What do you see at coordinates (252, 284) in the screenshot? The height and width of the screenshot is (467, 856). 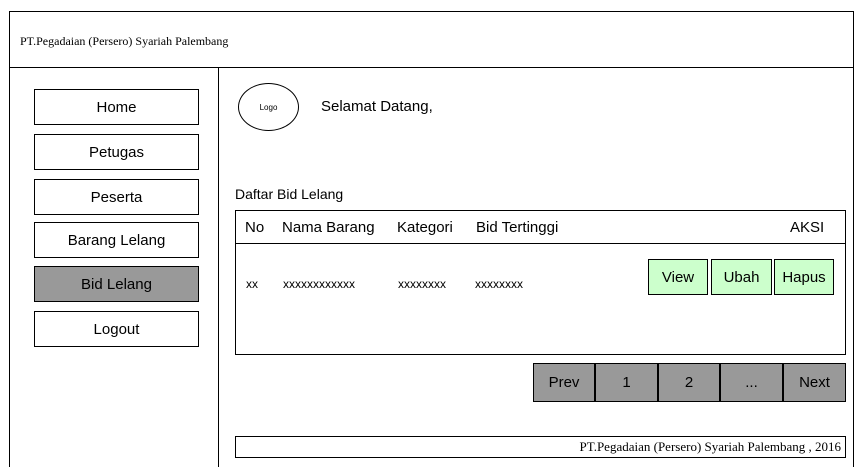 I see `cell-no: xx` at bounding box center [252, 284].